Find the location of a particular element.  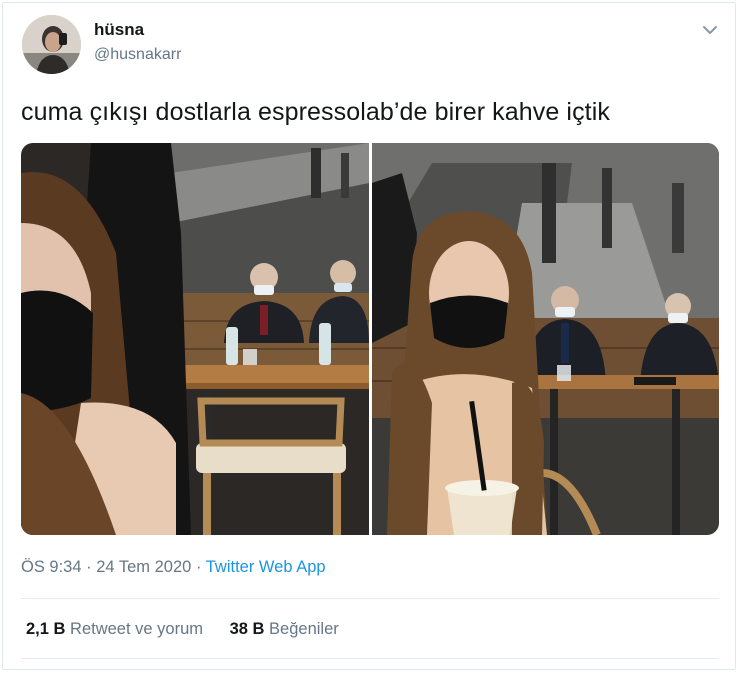

likes-stat: 38 B Beğeniler is located at coordinates (284, 629).